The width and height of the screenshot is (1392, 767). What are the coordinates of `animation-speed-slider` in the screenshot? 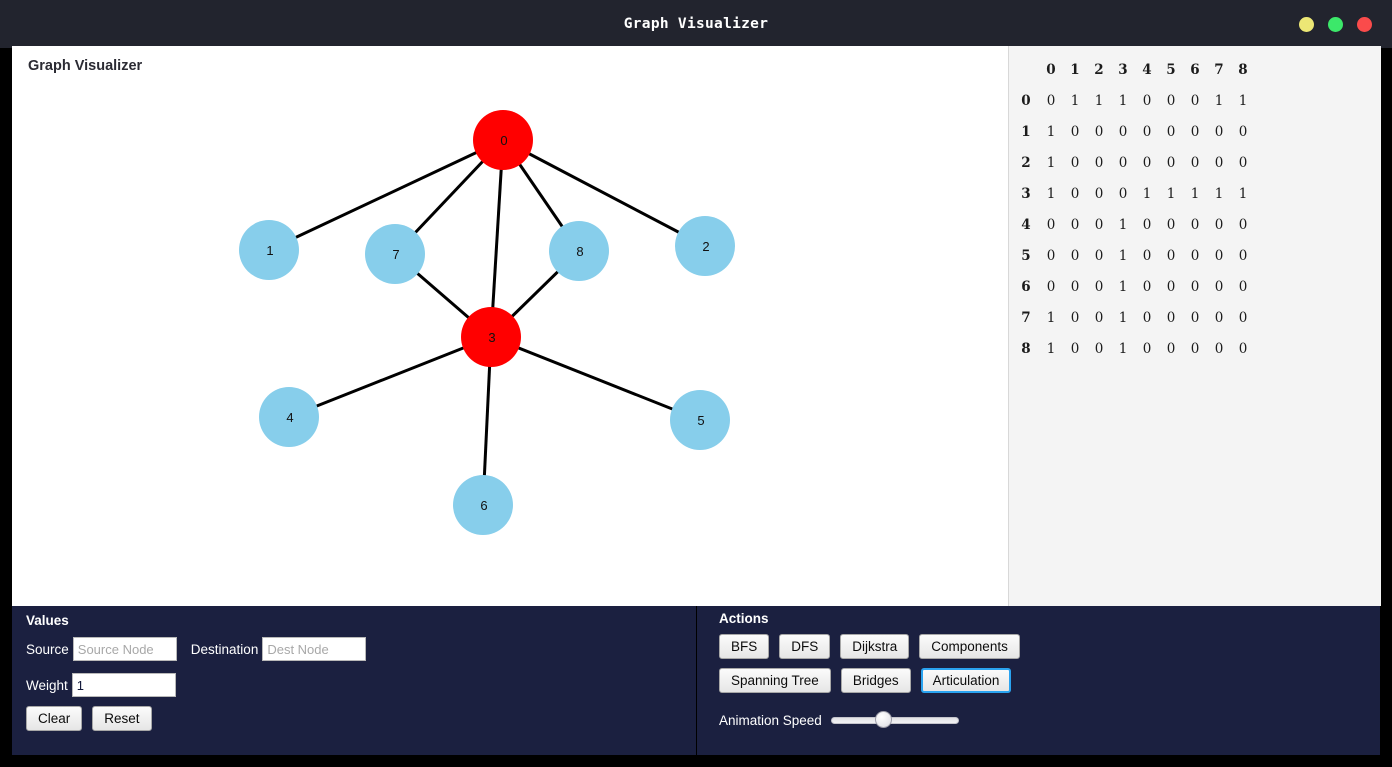 It's located at (894, 720).